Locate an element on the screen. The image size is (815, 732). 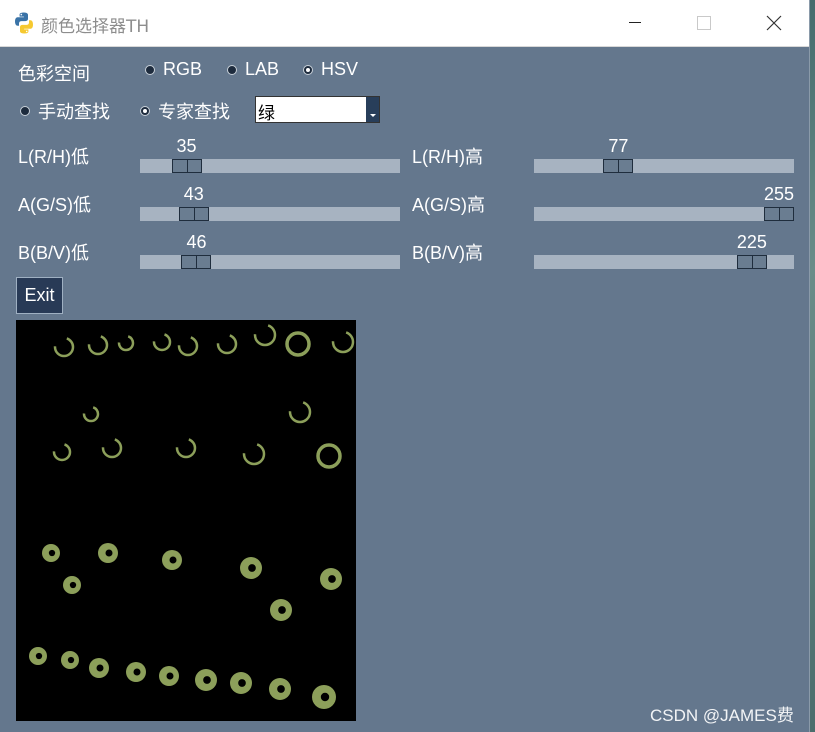
minimize-button is located at coordinates (635, 23).